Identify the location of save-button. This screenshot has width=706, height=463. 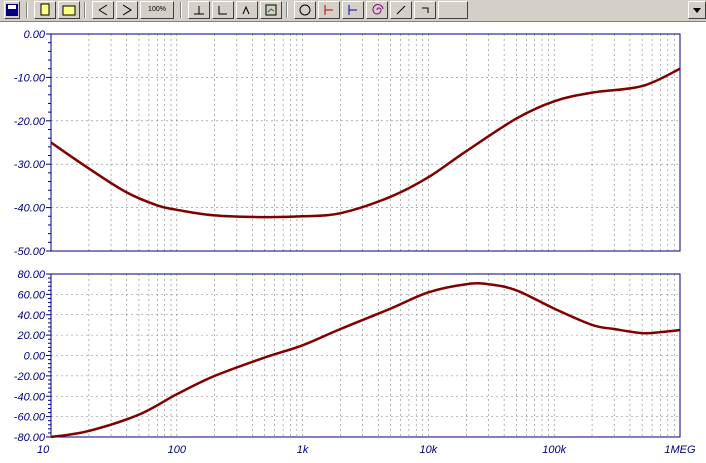
(12, 10).